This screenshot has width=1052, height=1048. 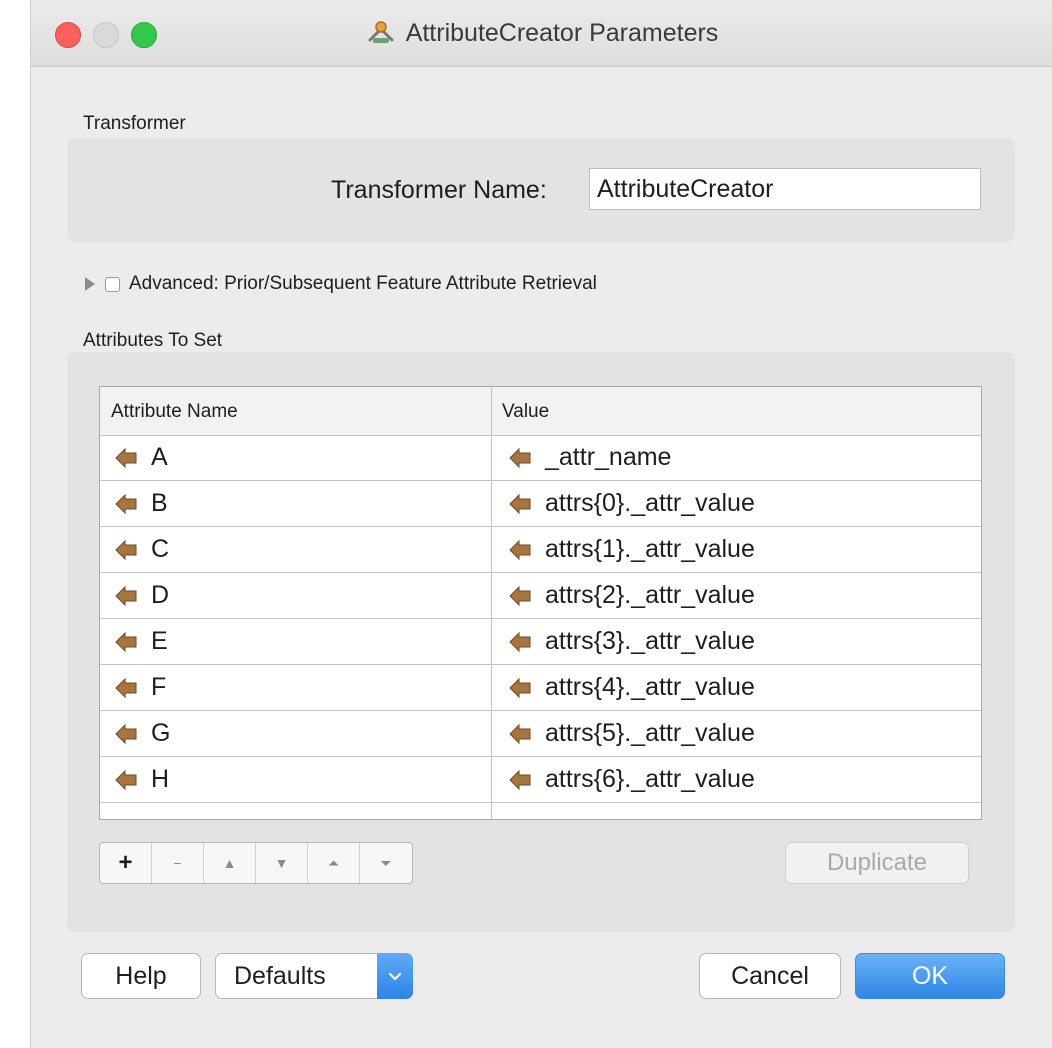 What do you see at coordinates (174, 412) in the screenshot?
I see `column-header-attribute-name: Attribute Name` at bounding box center [174, 412].